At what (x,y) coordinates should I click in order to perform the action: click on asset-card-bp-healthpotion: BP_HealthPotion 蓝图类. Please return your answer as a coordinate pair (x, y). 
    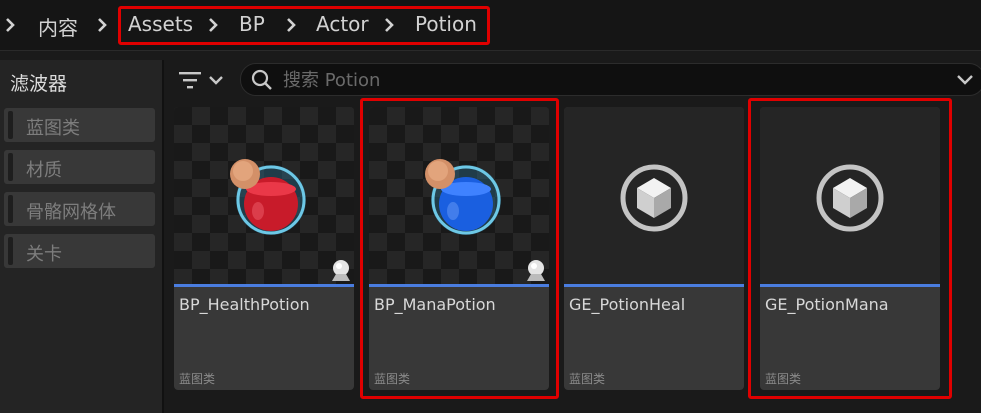
    Looking at the image, I should click on (264, 248).